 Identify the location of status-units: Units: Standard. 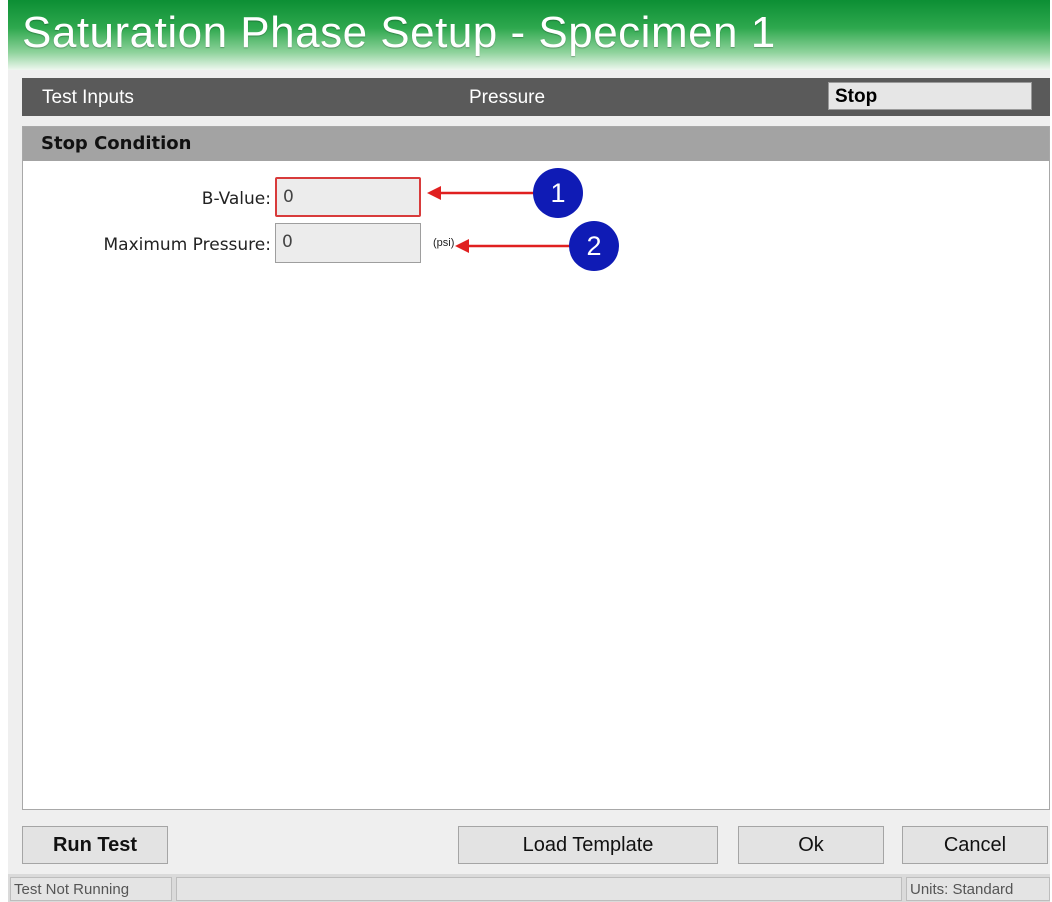
(978, 889).